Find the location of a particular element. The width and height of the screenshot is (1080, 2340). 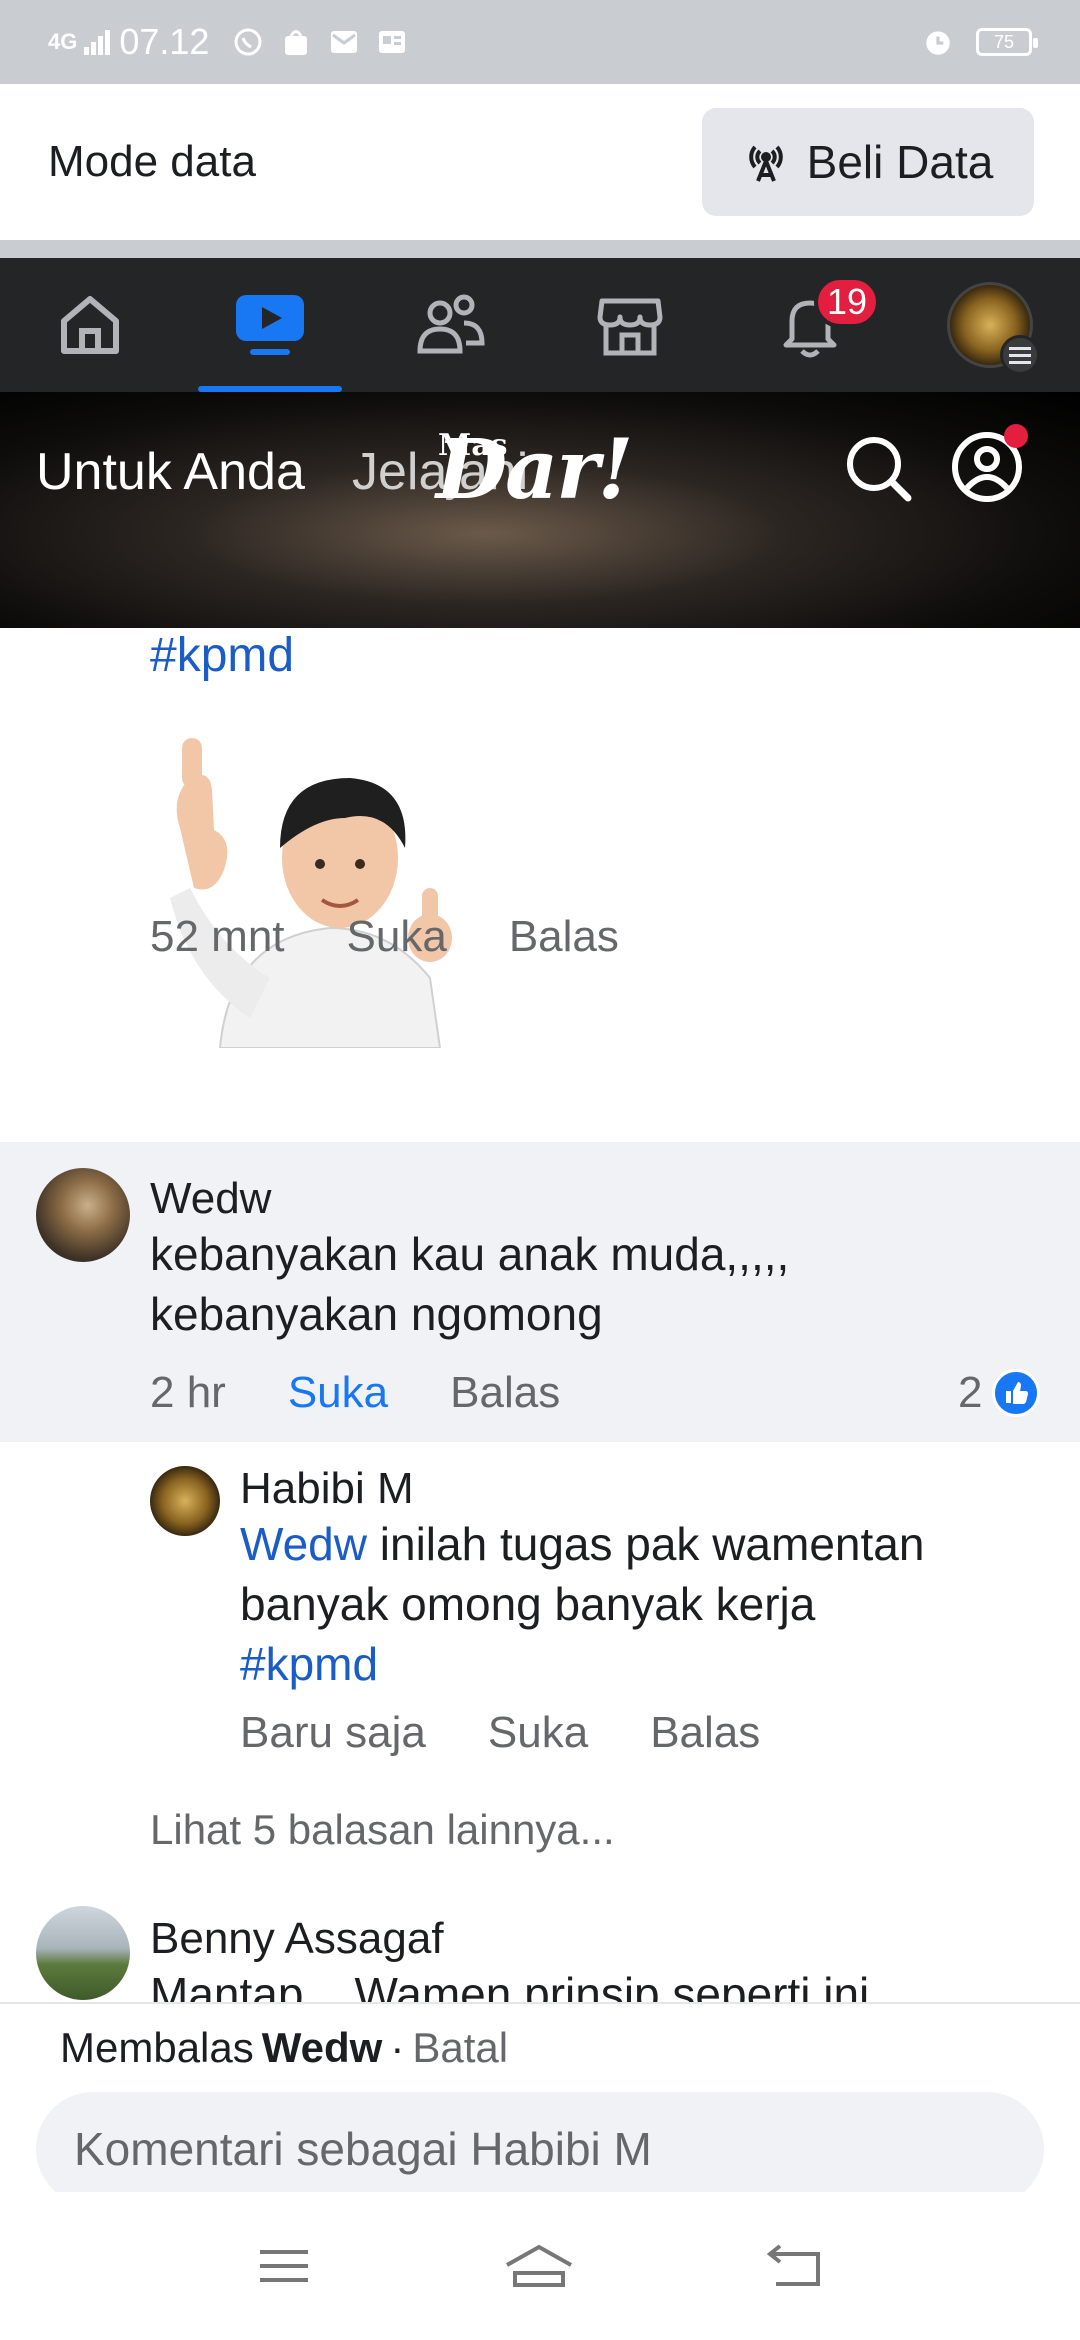

comment-actions: 52 mnt Suka Balas is located at coordinates (384, 937).